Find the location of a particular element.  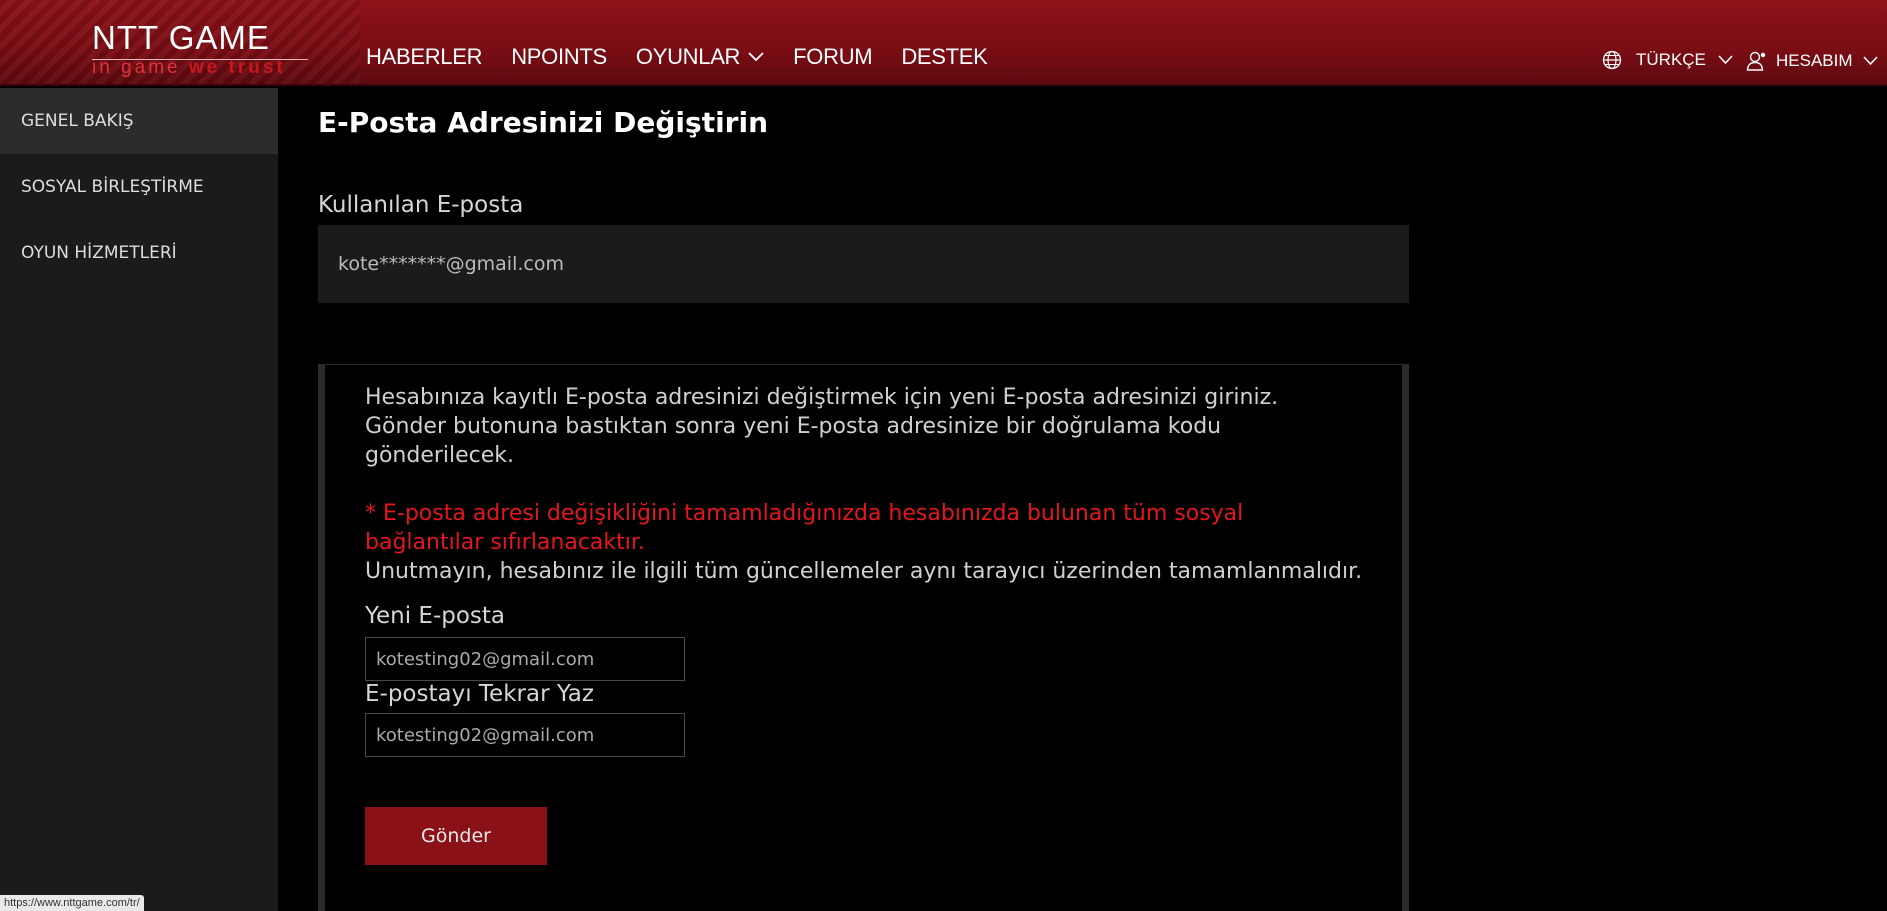

sidebar-item-sosyal-birlestirme: SOSYAL BİRLEŞTİRME is located at coordinates (139, 187).